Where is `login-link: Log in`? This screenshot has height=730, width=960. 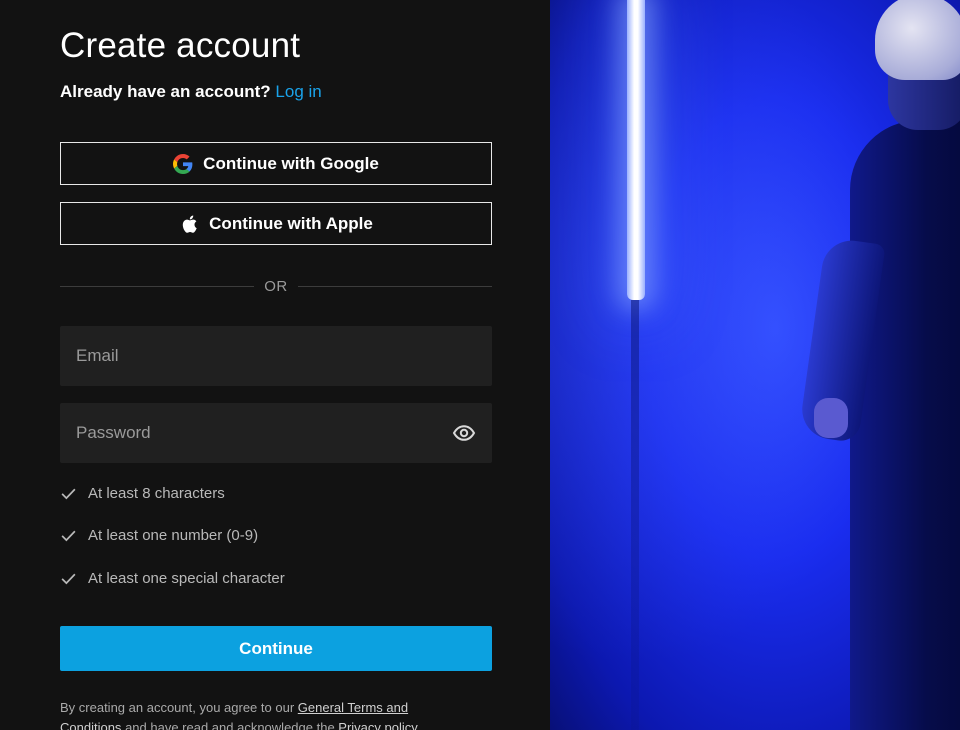
login-link: Log in is located at coordinates (298, 91).